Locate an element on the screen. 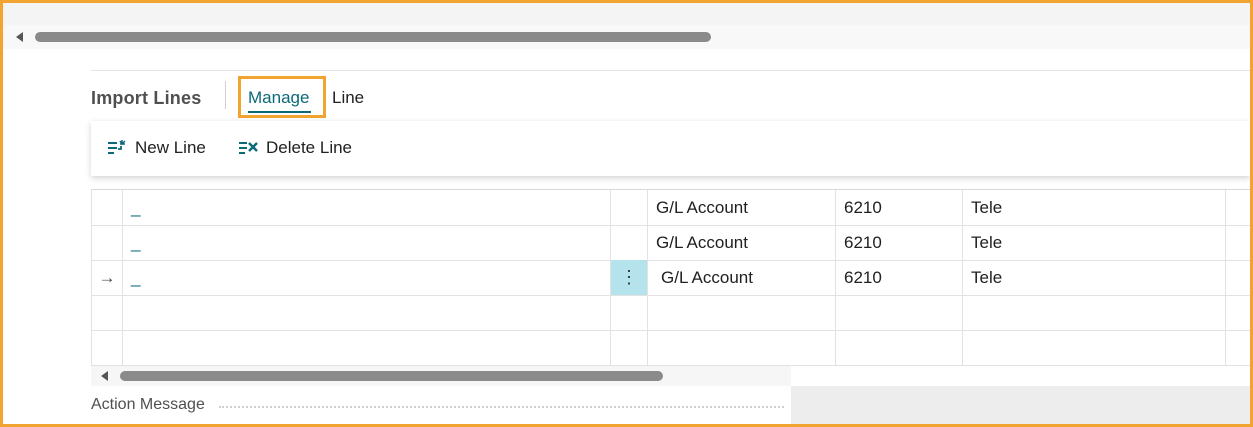 This screenshot has height=427, width=1253. action-message-value is located at coordinates (1020, 405).